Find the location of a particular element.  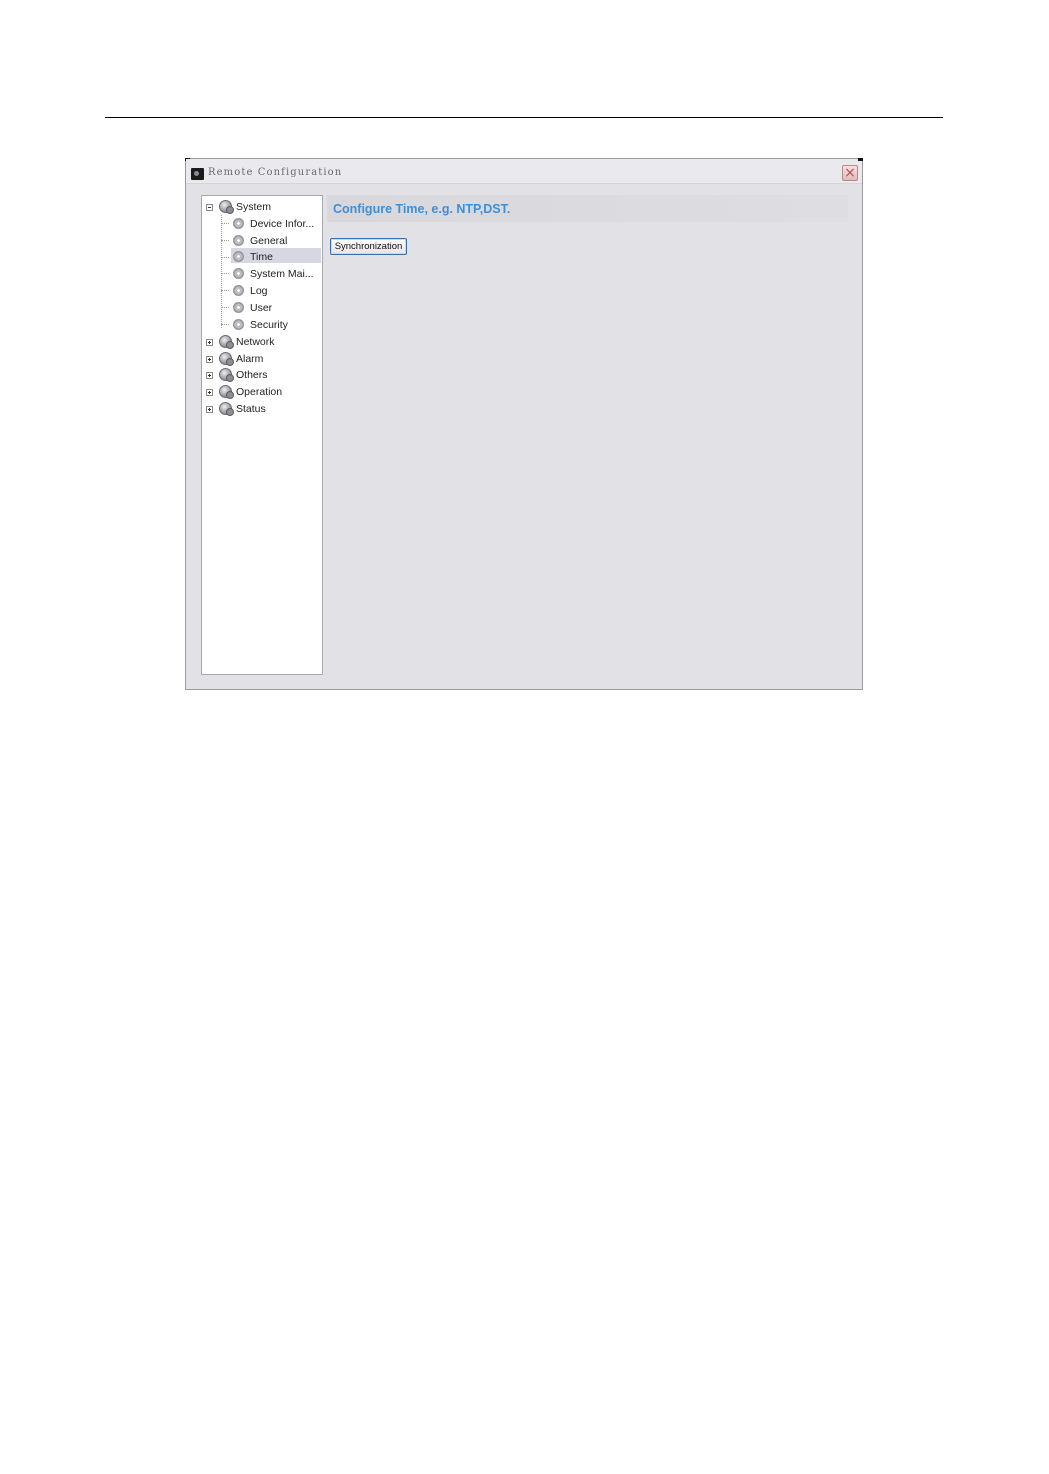

tree-node-user: User is located at coordinates (261, 308).